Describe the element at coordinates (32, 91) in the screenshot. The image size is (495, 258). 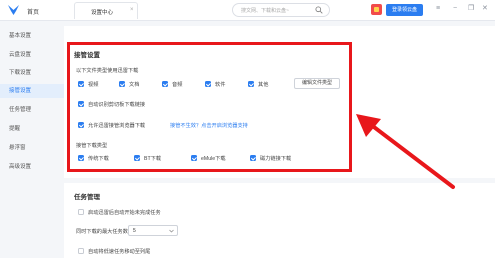
I see `sidebar-item-takeover: 接管设置` at that location.